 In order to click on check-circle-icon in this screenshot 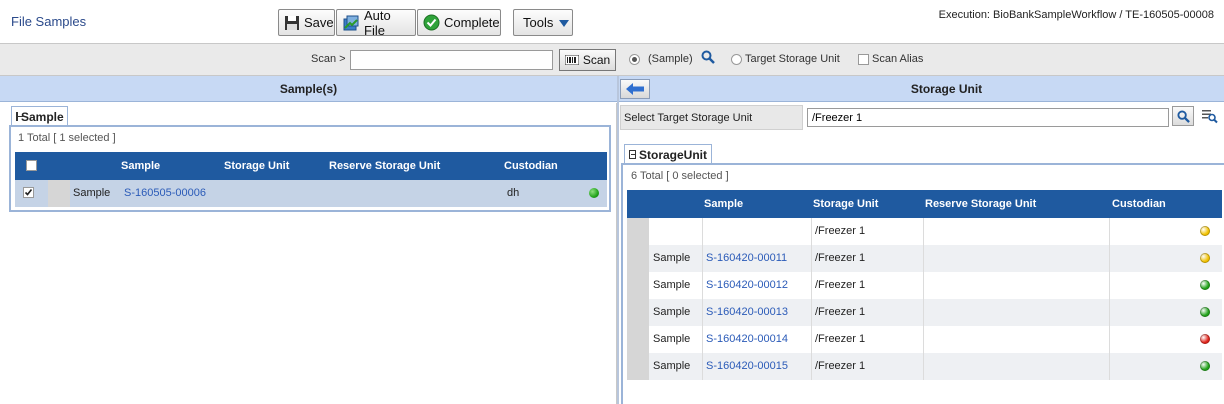, I will do `click(431, 23)`.